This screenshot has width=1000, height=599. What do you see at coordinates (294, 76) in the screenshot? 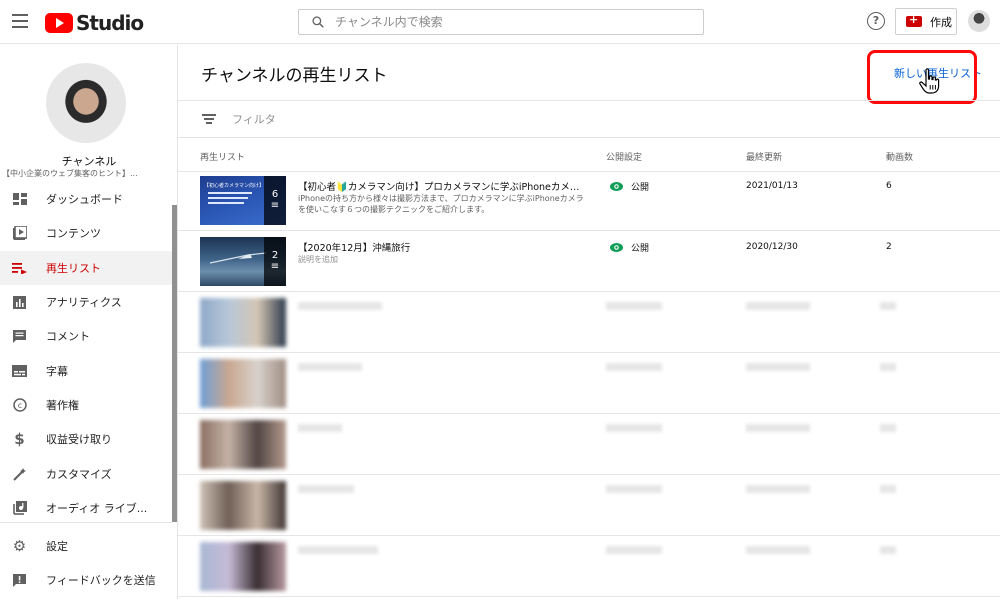
I see `page-title: チャンネルの再生リスト` at bounding box center [294, 76].